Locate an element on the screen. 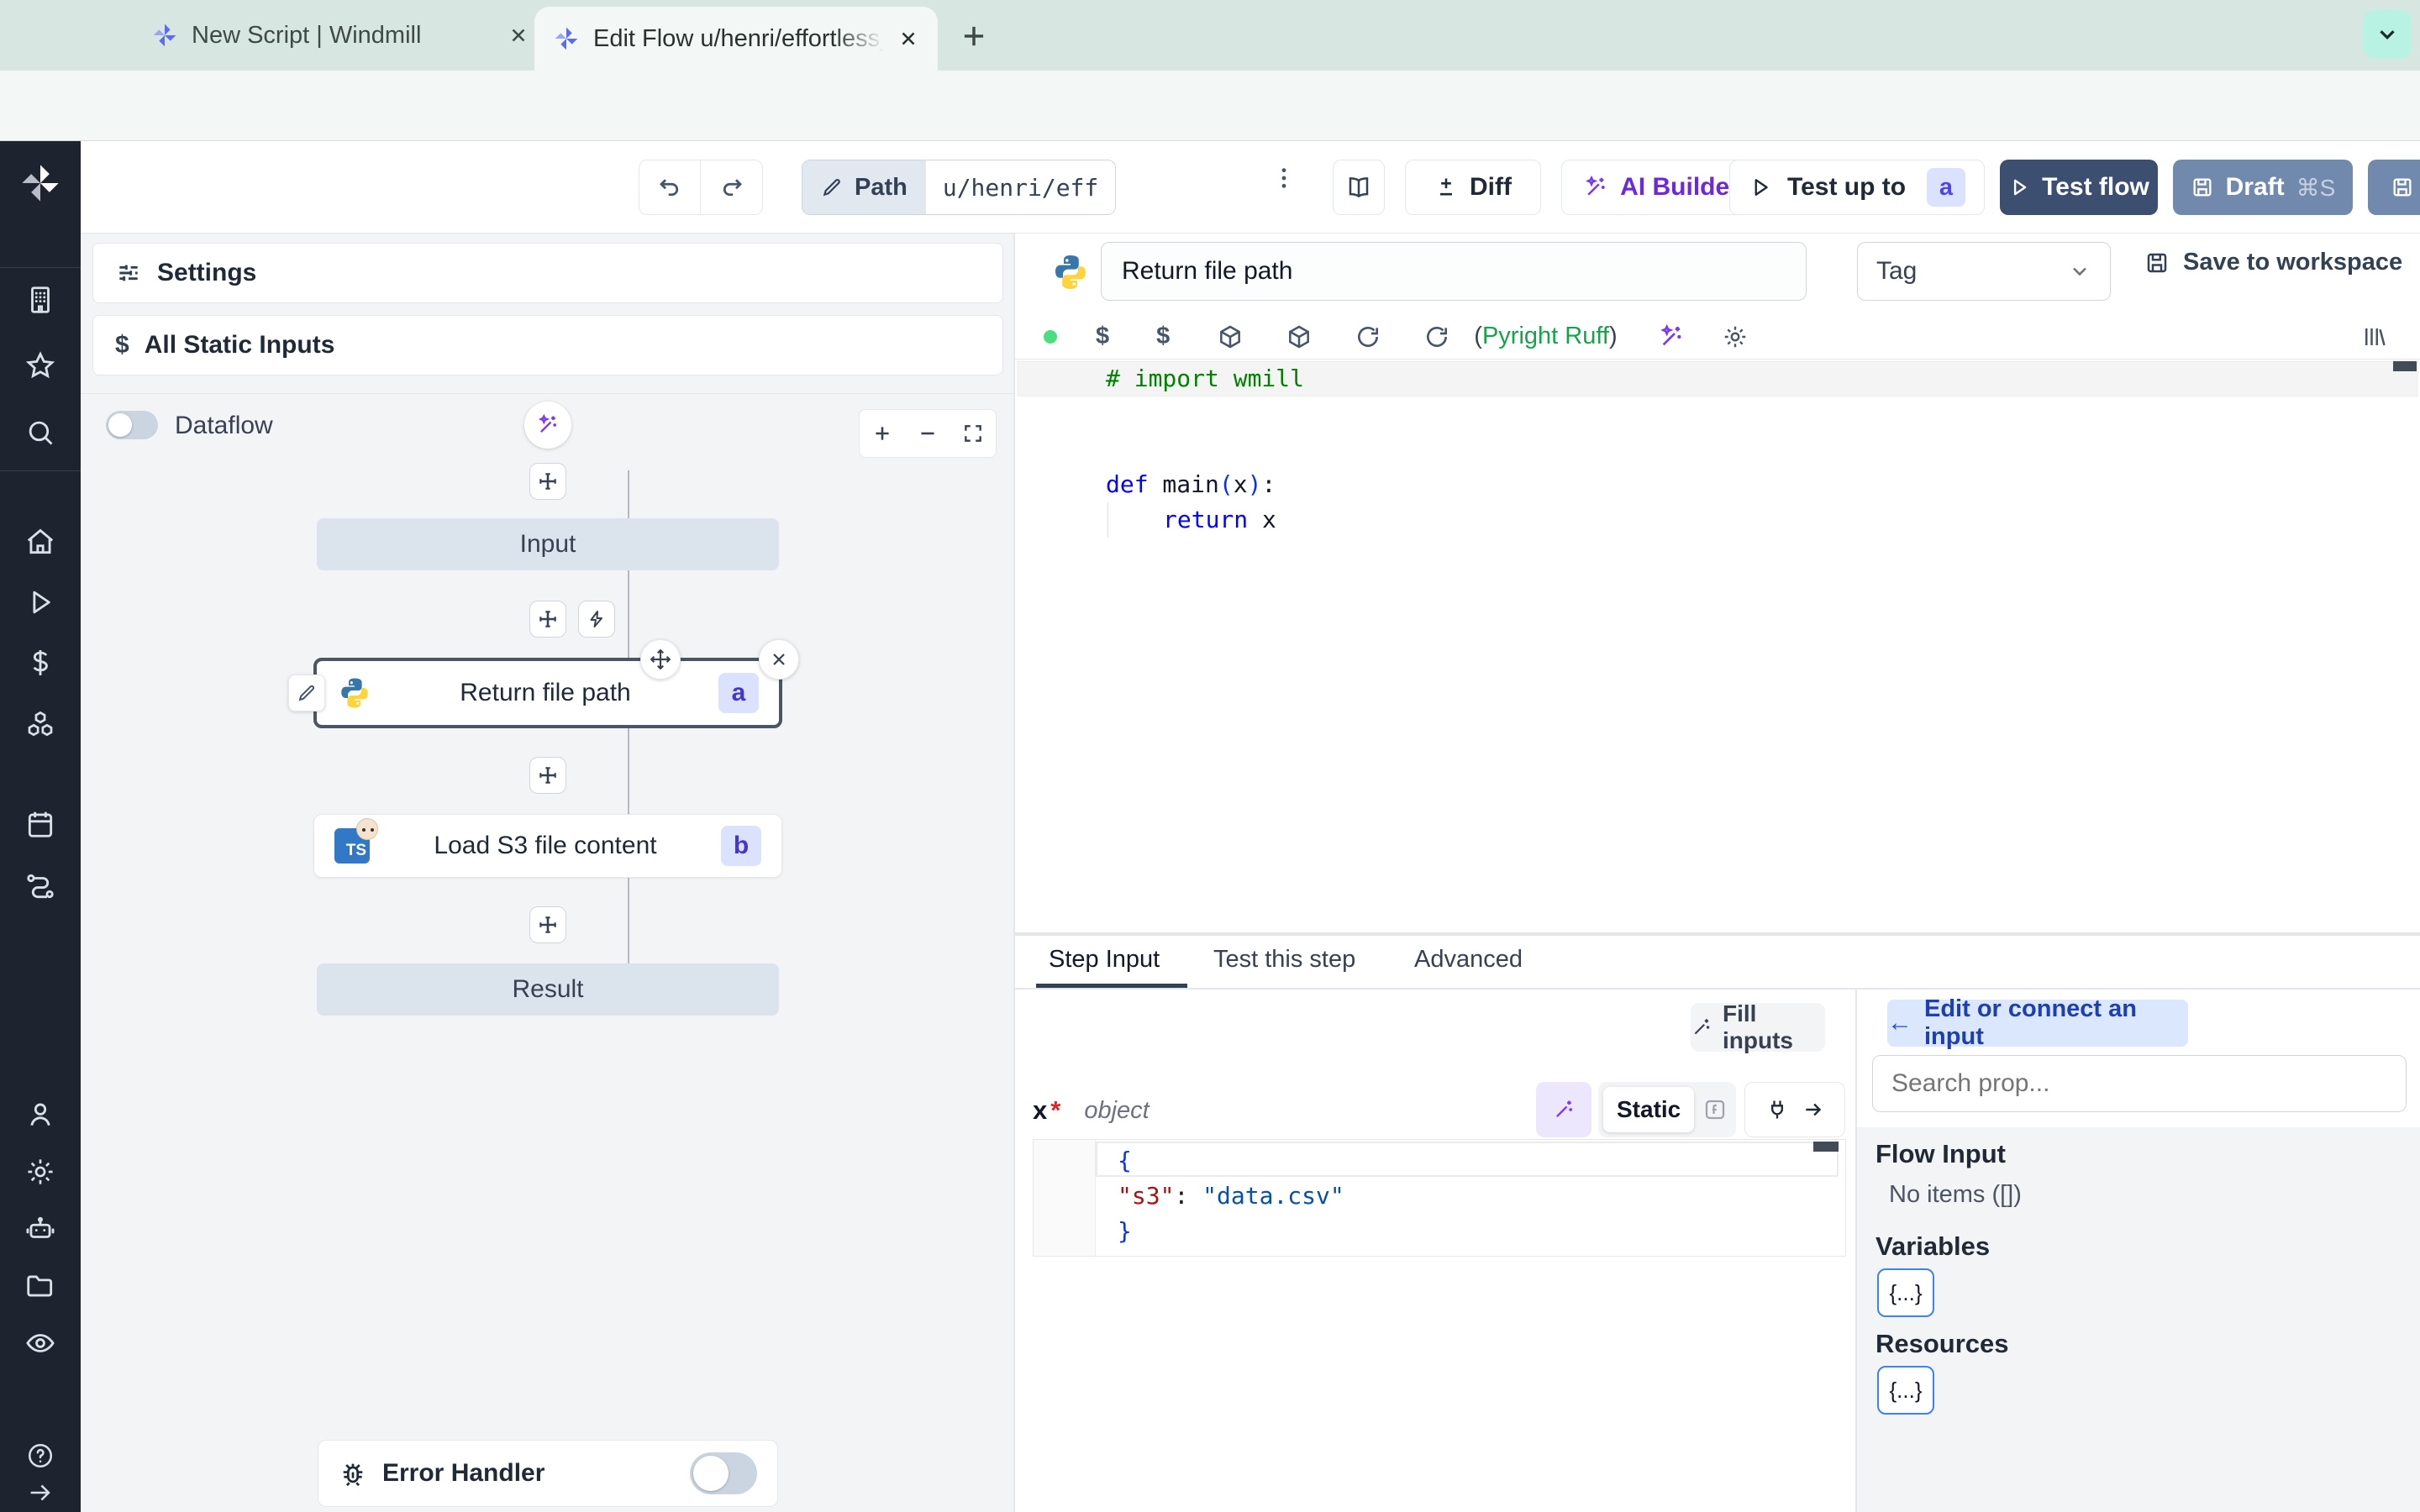 The image size is (2420, 1512). fullscreen-icon is located at coordinates (973, 433).